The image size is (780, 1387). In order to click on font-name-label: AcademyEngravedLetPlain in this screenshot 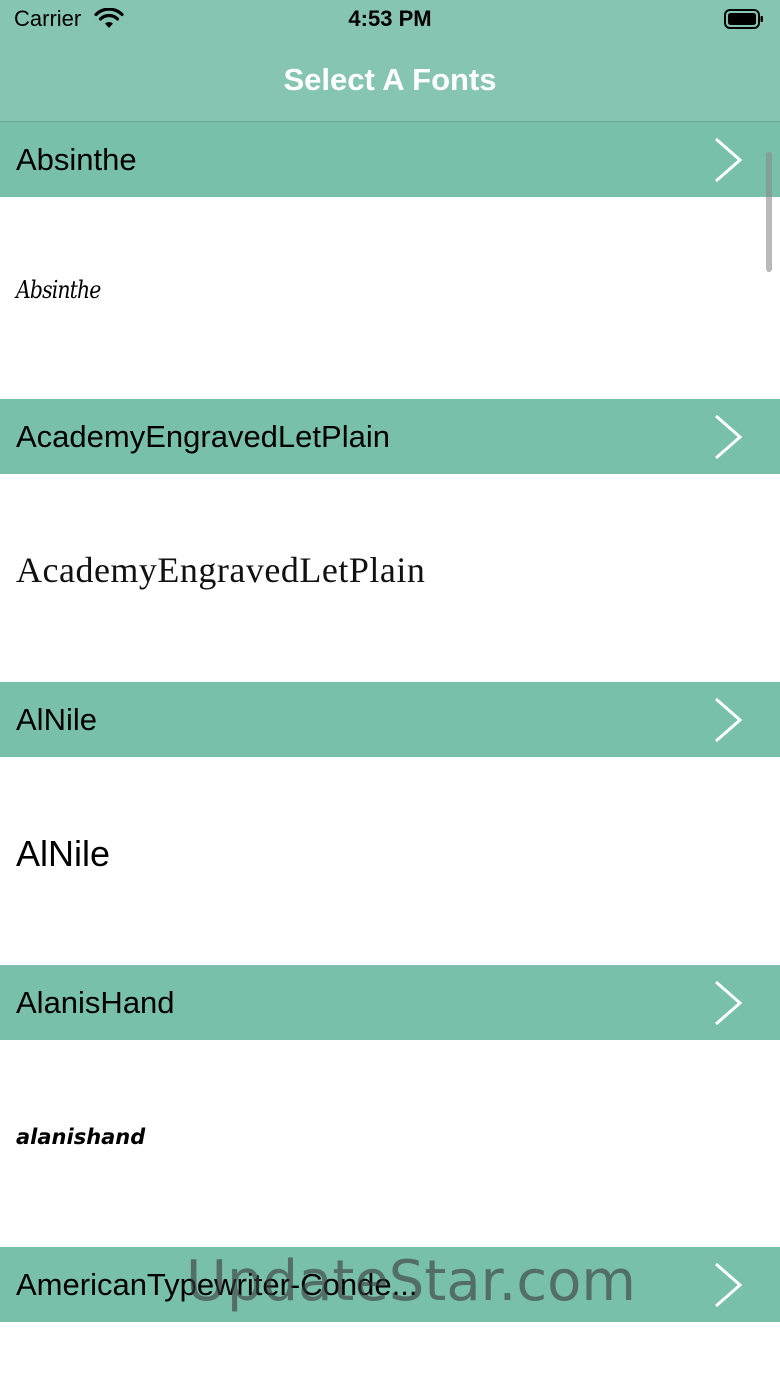, I will do `click(203, 436)`.